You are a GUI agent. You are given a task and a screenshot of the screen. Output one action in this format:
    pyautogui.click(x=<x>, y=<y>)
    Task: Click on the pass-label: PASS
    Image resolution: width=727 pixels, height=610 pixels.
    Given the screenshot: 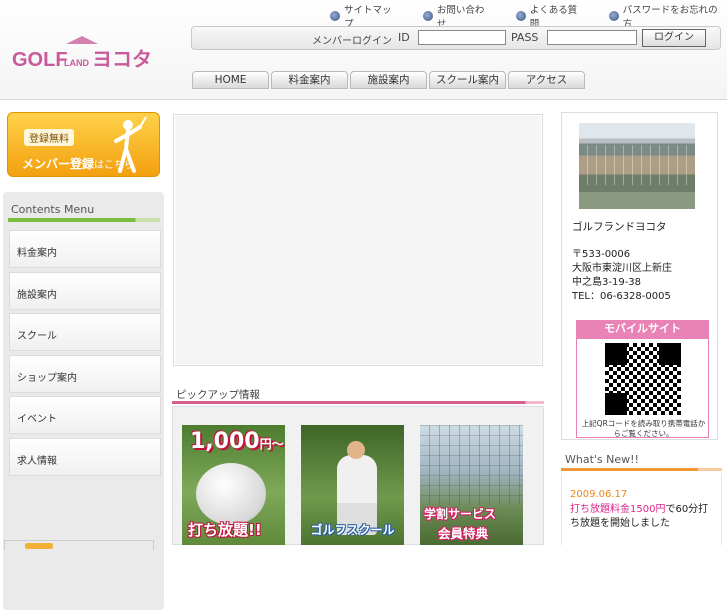 What is the action you would take?
    pyautogui.click(x=525, y=37)
    